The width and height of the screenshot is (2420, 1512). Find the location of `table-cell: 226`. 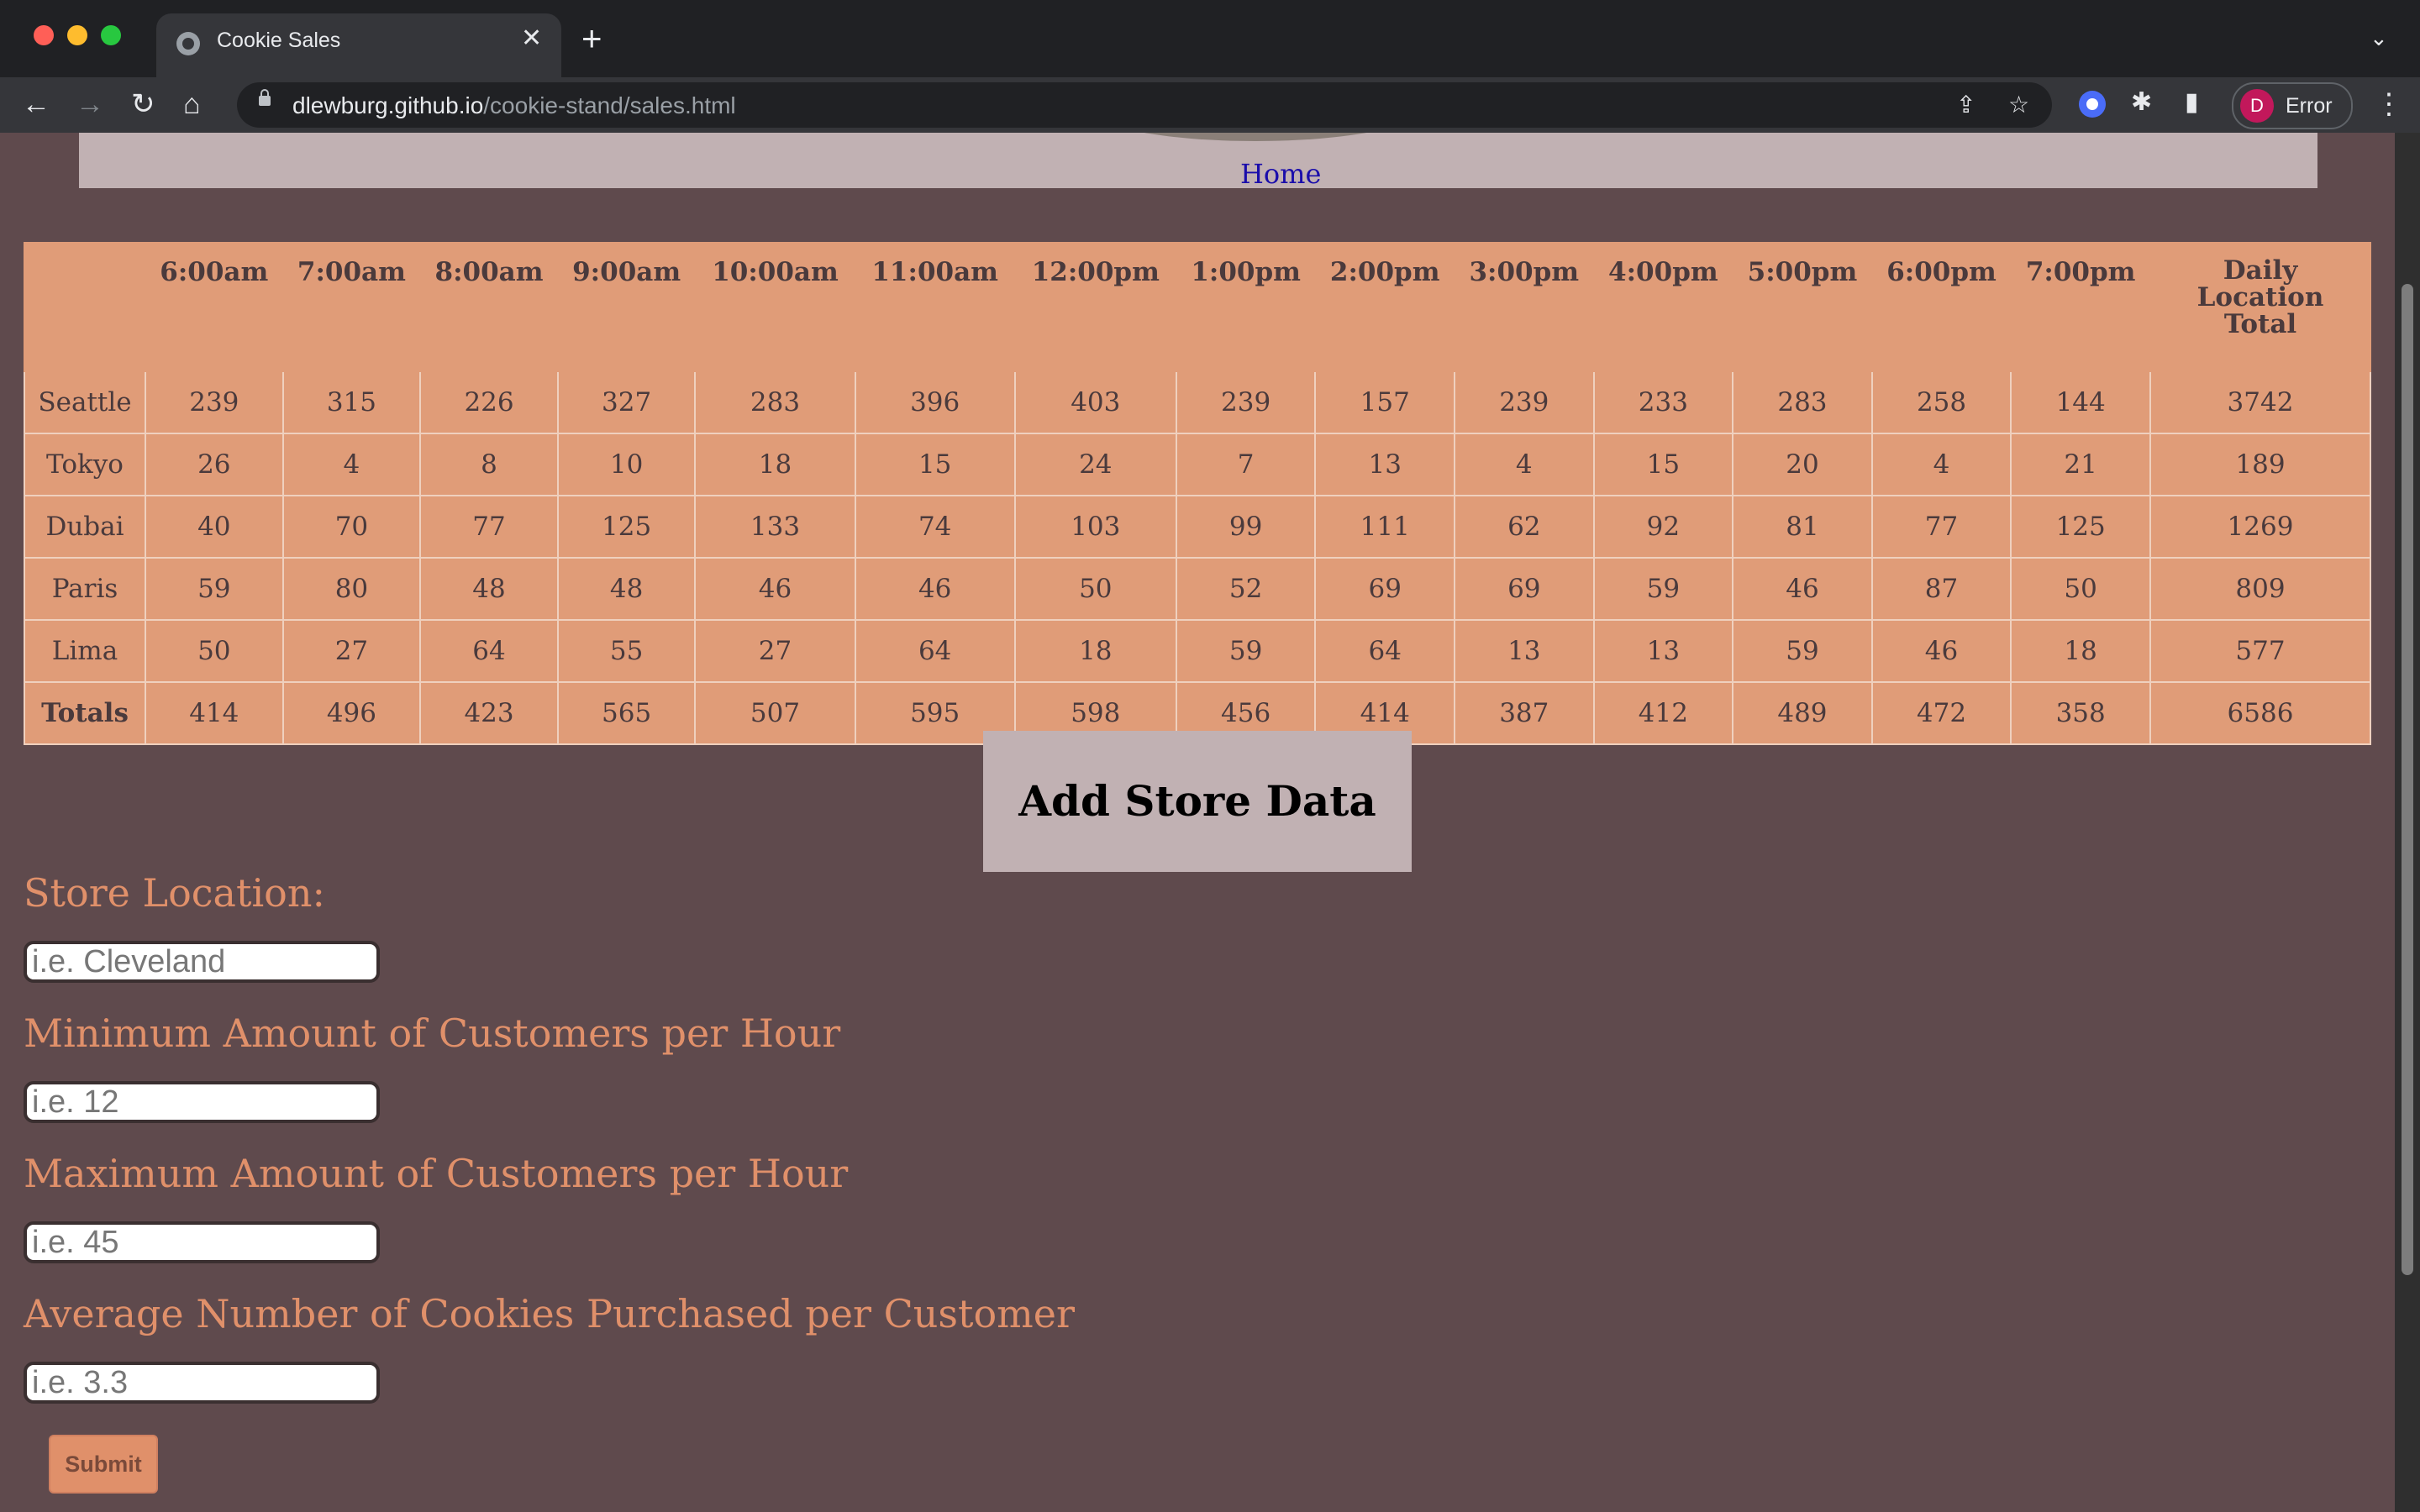

table-cell: 226 is located at coordinates (489, 402).